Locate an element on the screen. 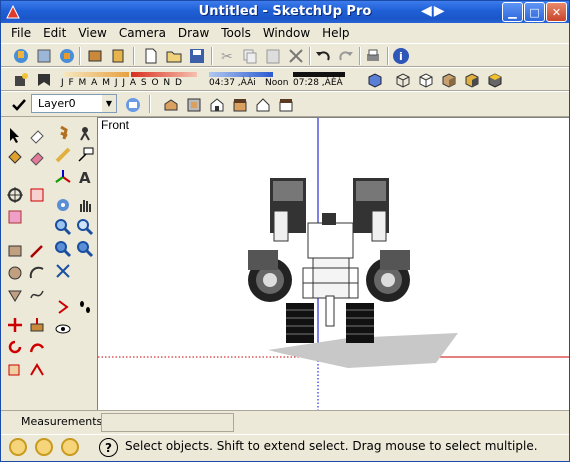 Image resolution: width=570 pixels, height=462 pixels. svg-text: A is located at coordinates (85, 177).